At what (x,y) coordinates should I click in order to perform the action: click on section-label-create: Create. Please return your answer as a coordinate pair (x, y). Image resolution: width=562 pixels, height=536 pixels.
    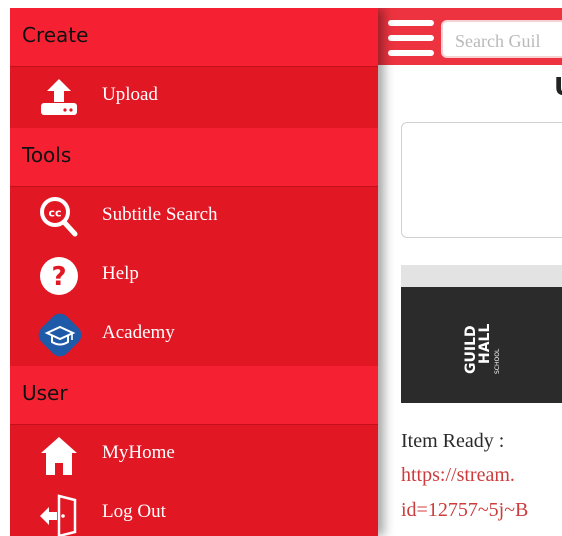
    Looking at the image, I should click on (55, 35).